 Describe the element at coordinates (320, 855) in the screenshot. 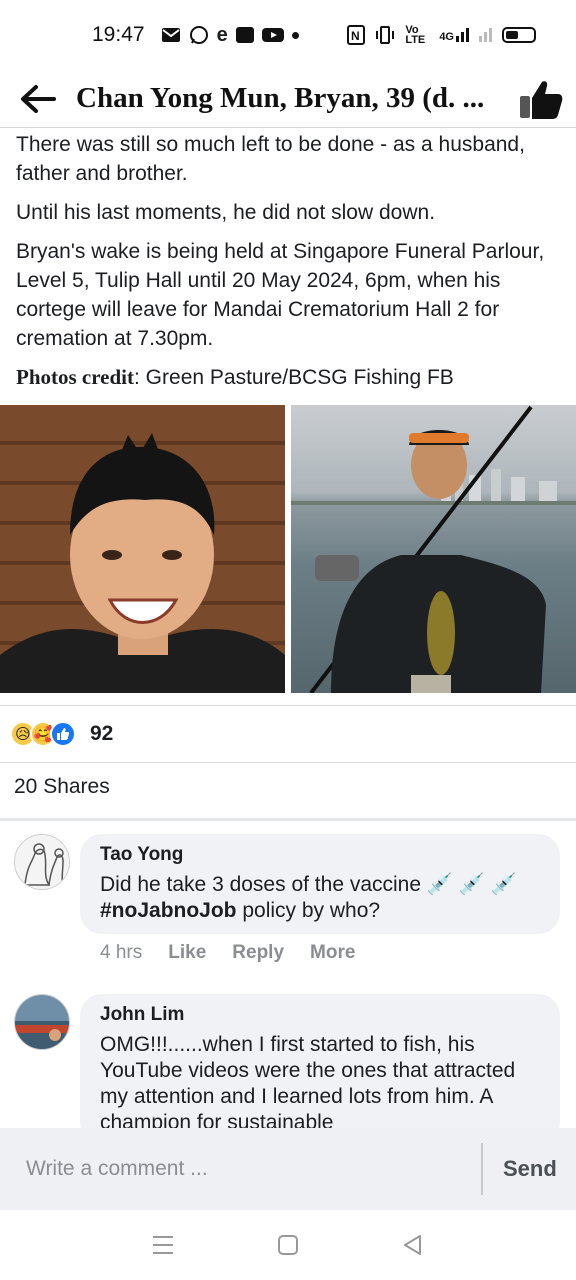

I see `commenter-name: Tao Yong` at that location.